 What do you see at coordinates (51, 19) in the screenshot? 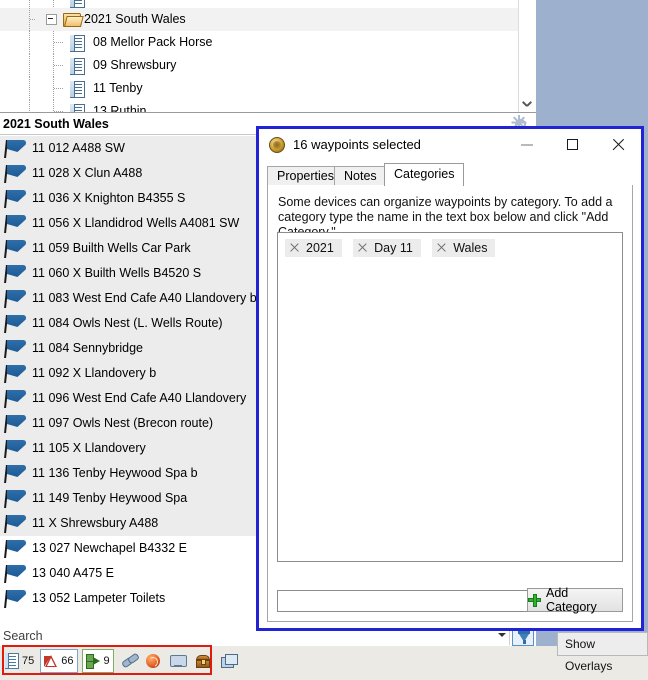
I see `tree-expander-icon` at bounding box center [51, 19].